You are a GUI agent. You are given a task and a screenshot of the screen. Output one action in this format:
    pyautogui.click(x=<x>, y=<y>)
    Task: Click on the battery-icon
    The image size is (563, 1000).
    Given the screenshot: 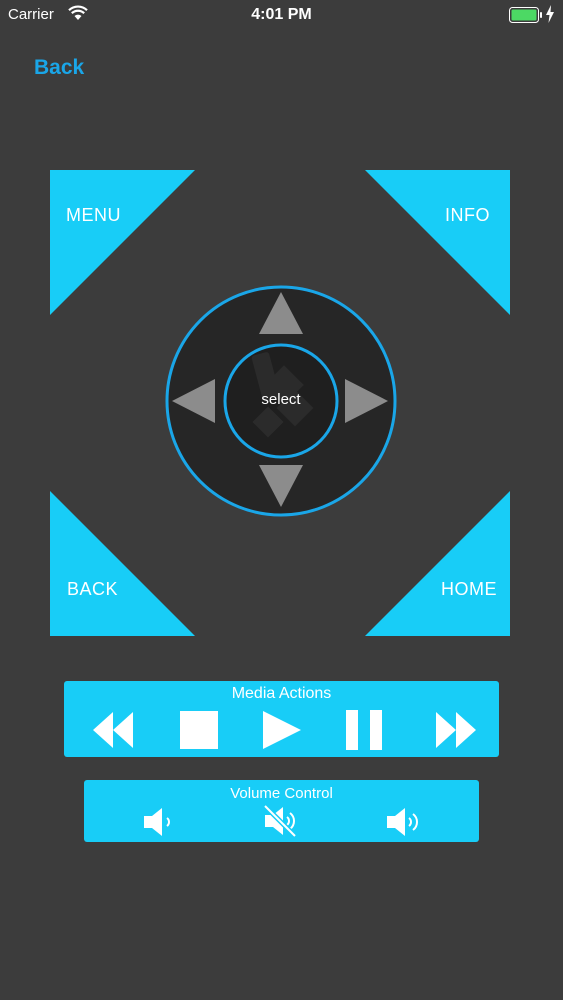 What is the action you would take?
    pyautogui.click(x=526, y=17)
    